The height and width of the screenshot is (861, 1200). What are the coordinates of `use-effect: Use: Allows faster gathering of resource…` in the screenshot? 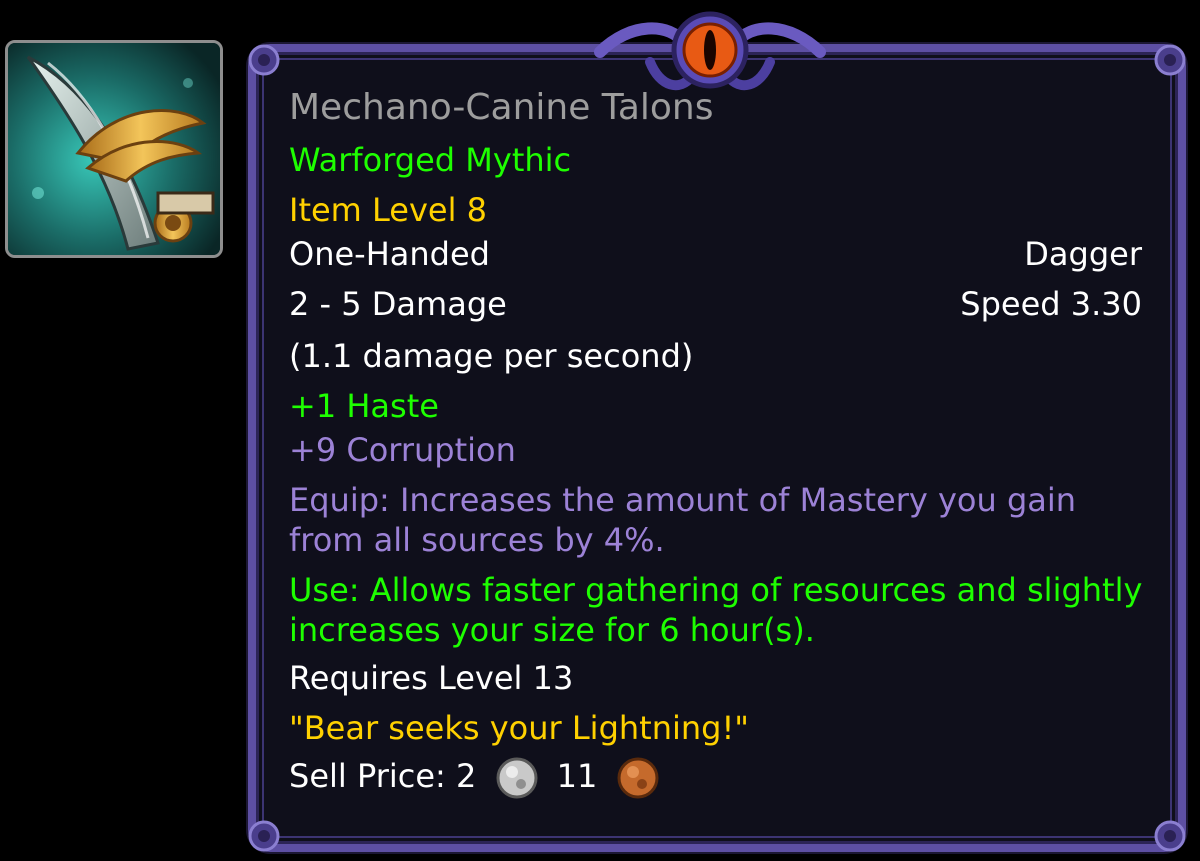 It's located at (716, 610).